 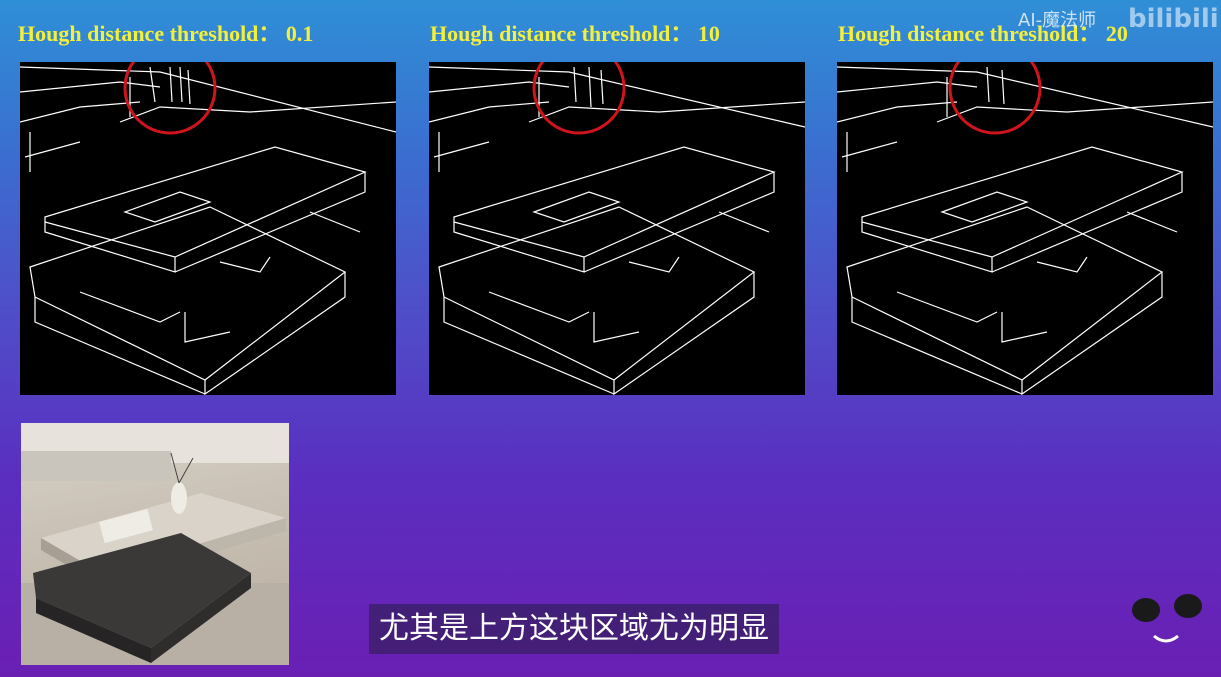 What do you see at coordinates (1173, 19) in the screenshot?
I see `bilibili-logo: bilibili` at bounding box center [1173, 19].